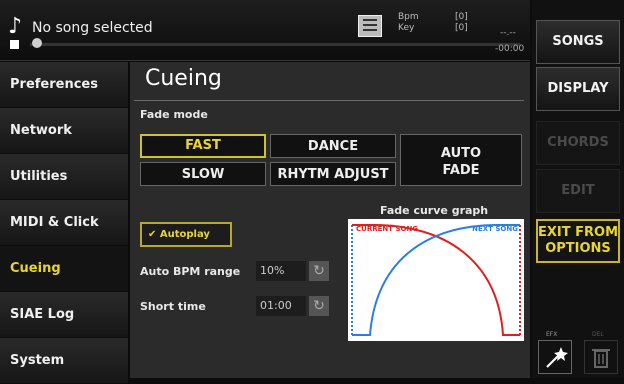  What do you see at coordinates (64, 314) in the screenshot?
I see `sidebar-item-siae-log: SIAE Log` at bounding box center [64, 314].